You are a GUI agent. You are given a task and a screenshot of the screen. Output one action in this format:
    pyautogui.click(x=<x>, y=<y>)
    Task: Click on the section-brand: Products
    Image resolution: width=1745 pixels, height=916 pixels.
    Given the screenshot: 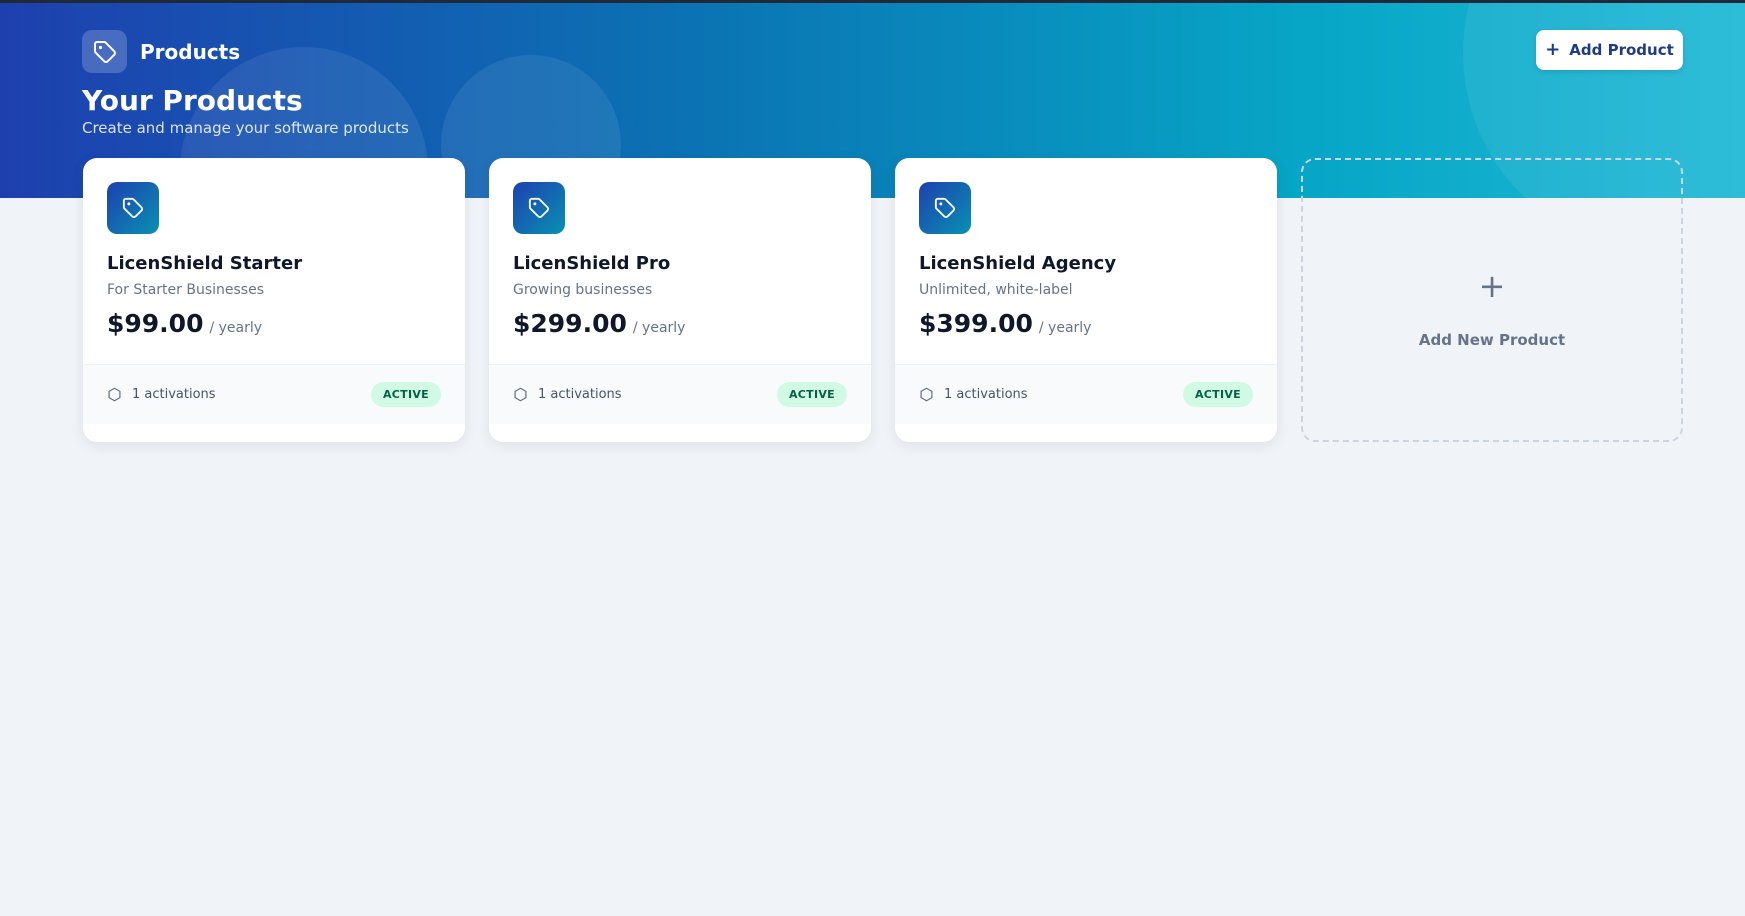 What is the action you would take?
    pyautogui.click(x=161, y=51)
    